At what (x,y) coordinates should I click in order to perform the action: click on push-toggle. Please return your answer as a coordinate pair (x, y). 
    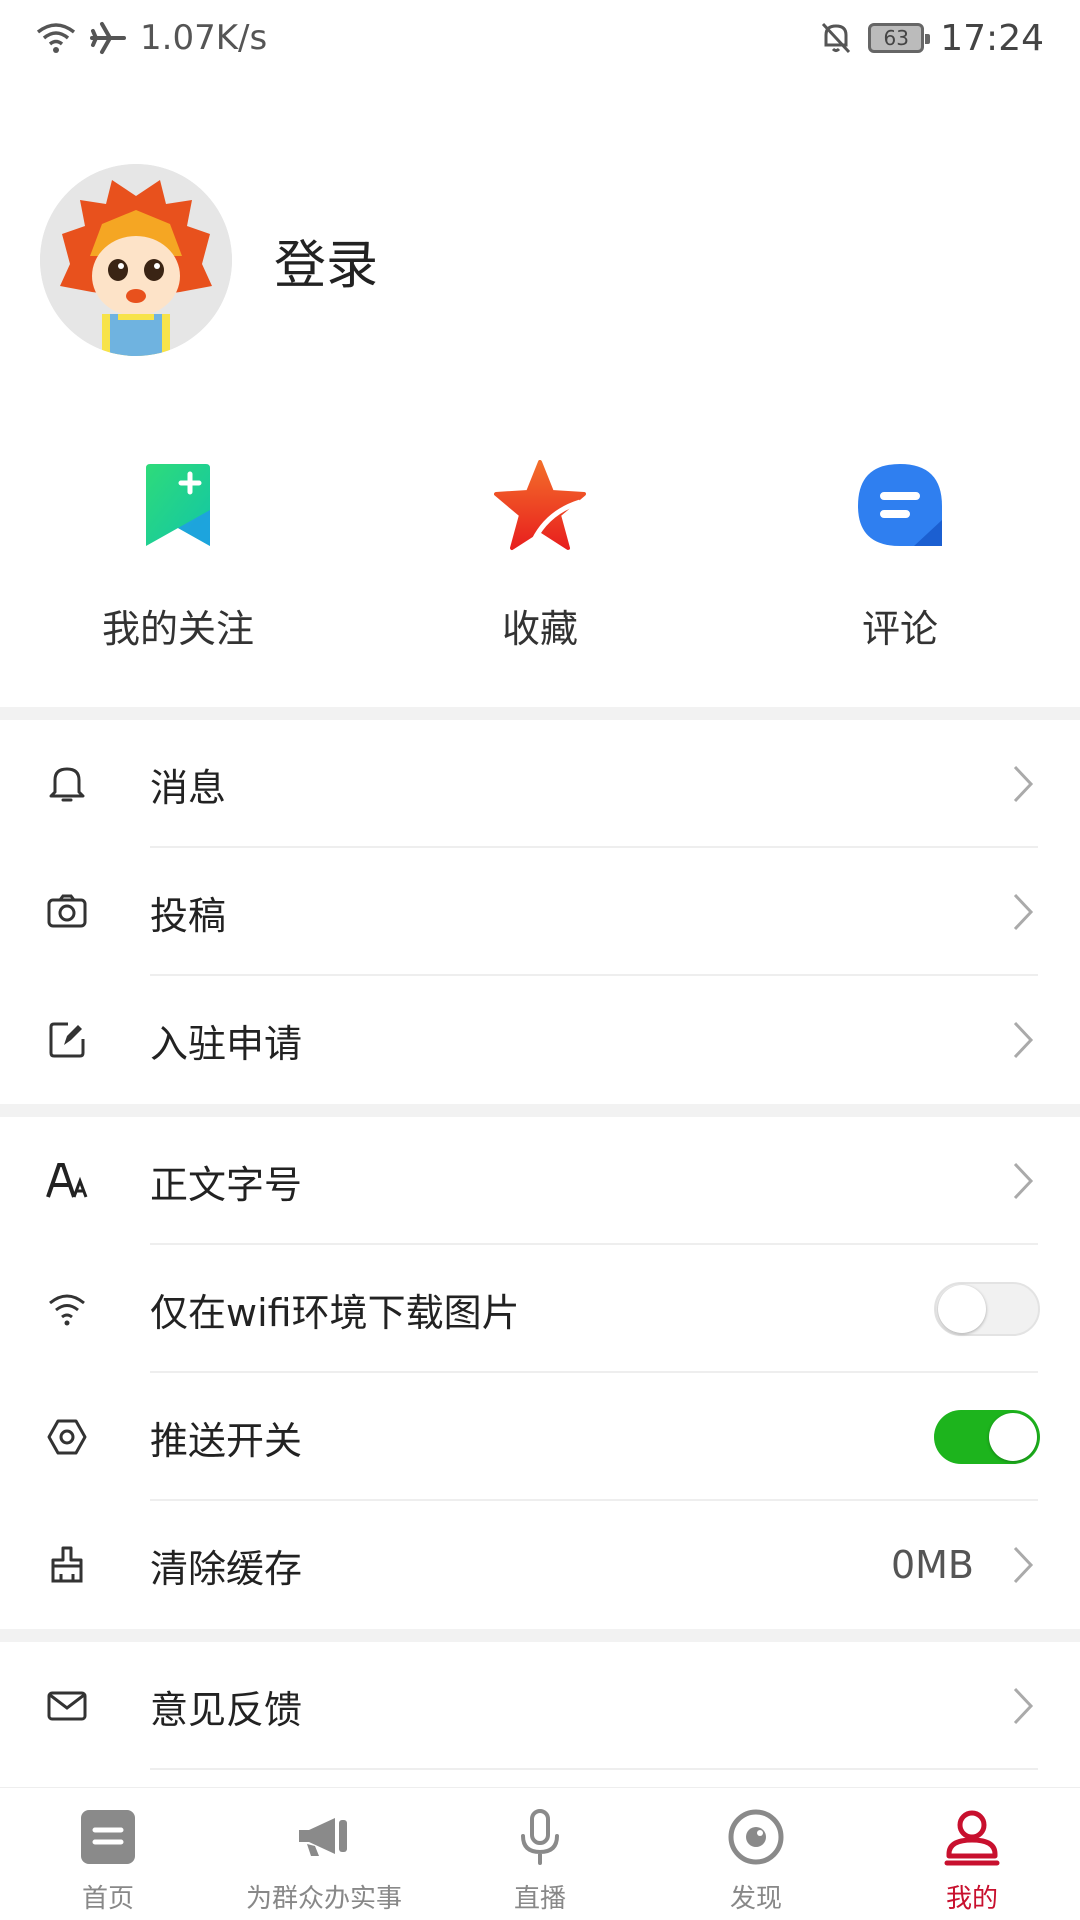
    Looking at the image, I should click on (987, 1437).